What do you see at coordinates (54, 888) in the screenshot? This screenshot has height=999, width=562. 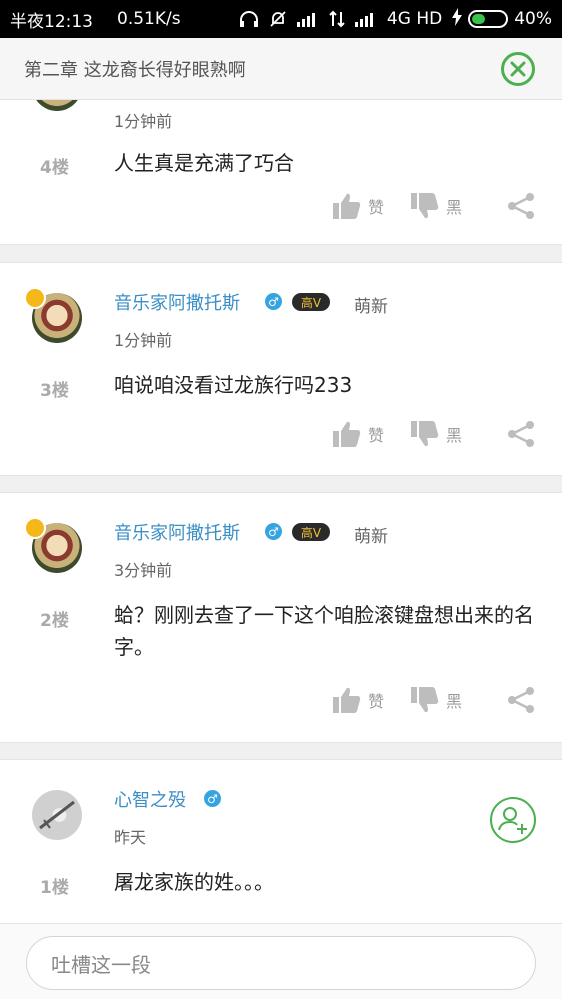 I see `floor-number: 1楼` at bounding box center [54, 888].